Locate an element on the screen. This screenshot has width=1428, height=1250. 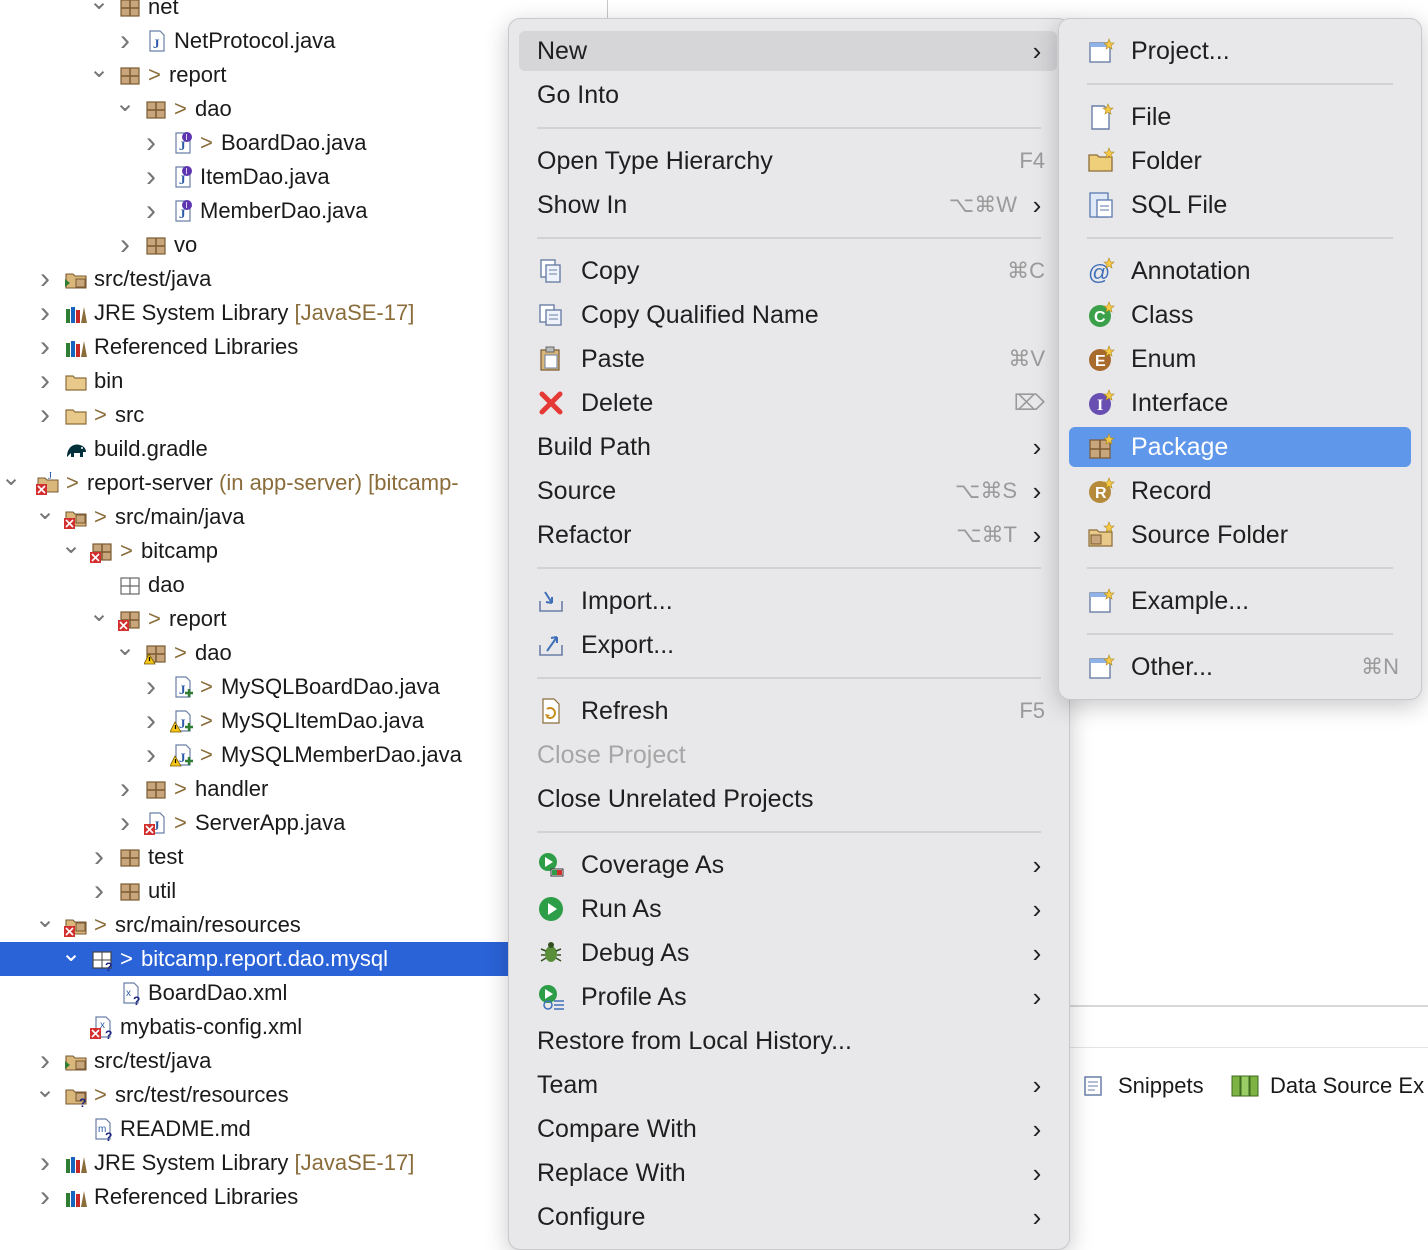
menu-item-copy-qualified-name: Copy Qualified Name is located at coordinates (788, 315).